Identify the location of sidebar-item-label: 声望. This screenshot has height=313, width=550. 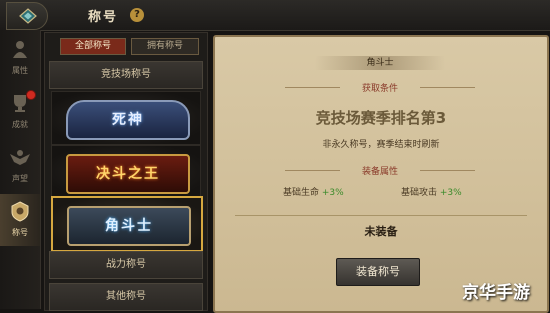
(20, 178).